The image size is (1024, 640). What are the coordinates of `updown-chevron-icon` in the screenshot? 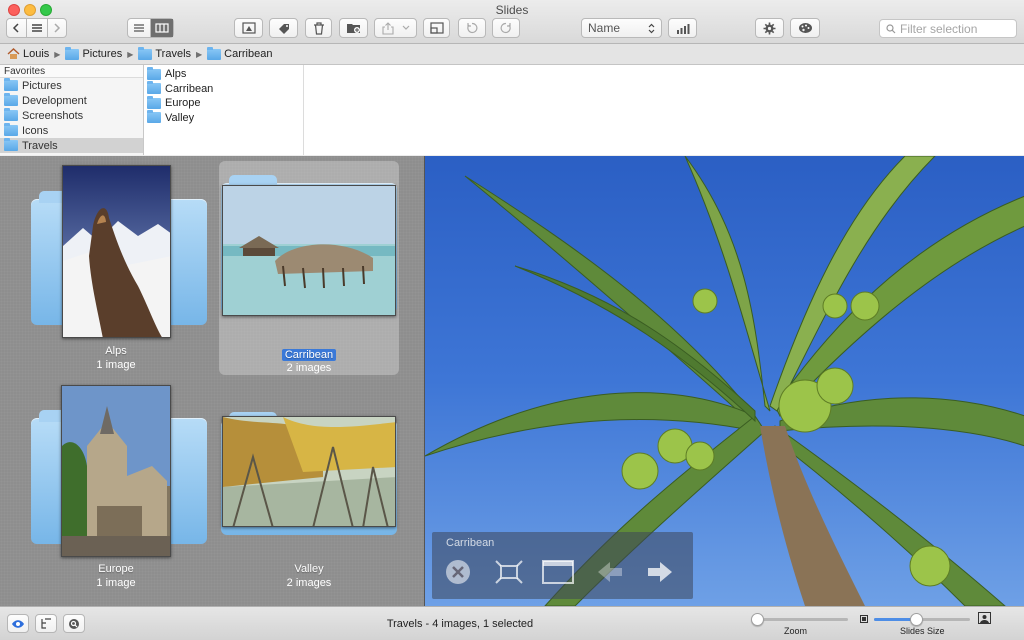 It's located at (651, 28).